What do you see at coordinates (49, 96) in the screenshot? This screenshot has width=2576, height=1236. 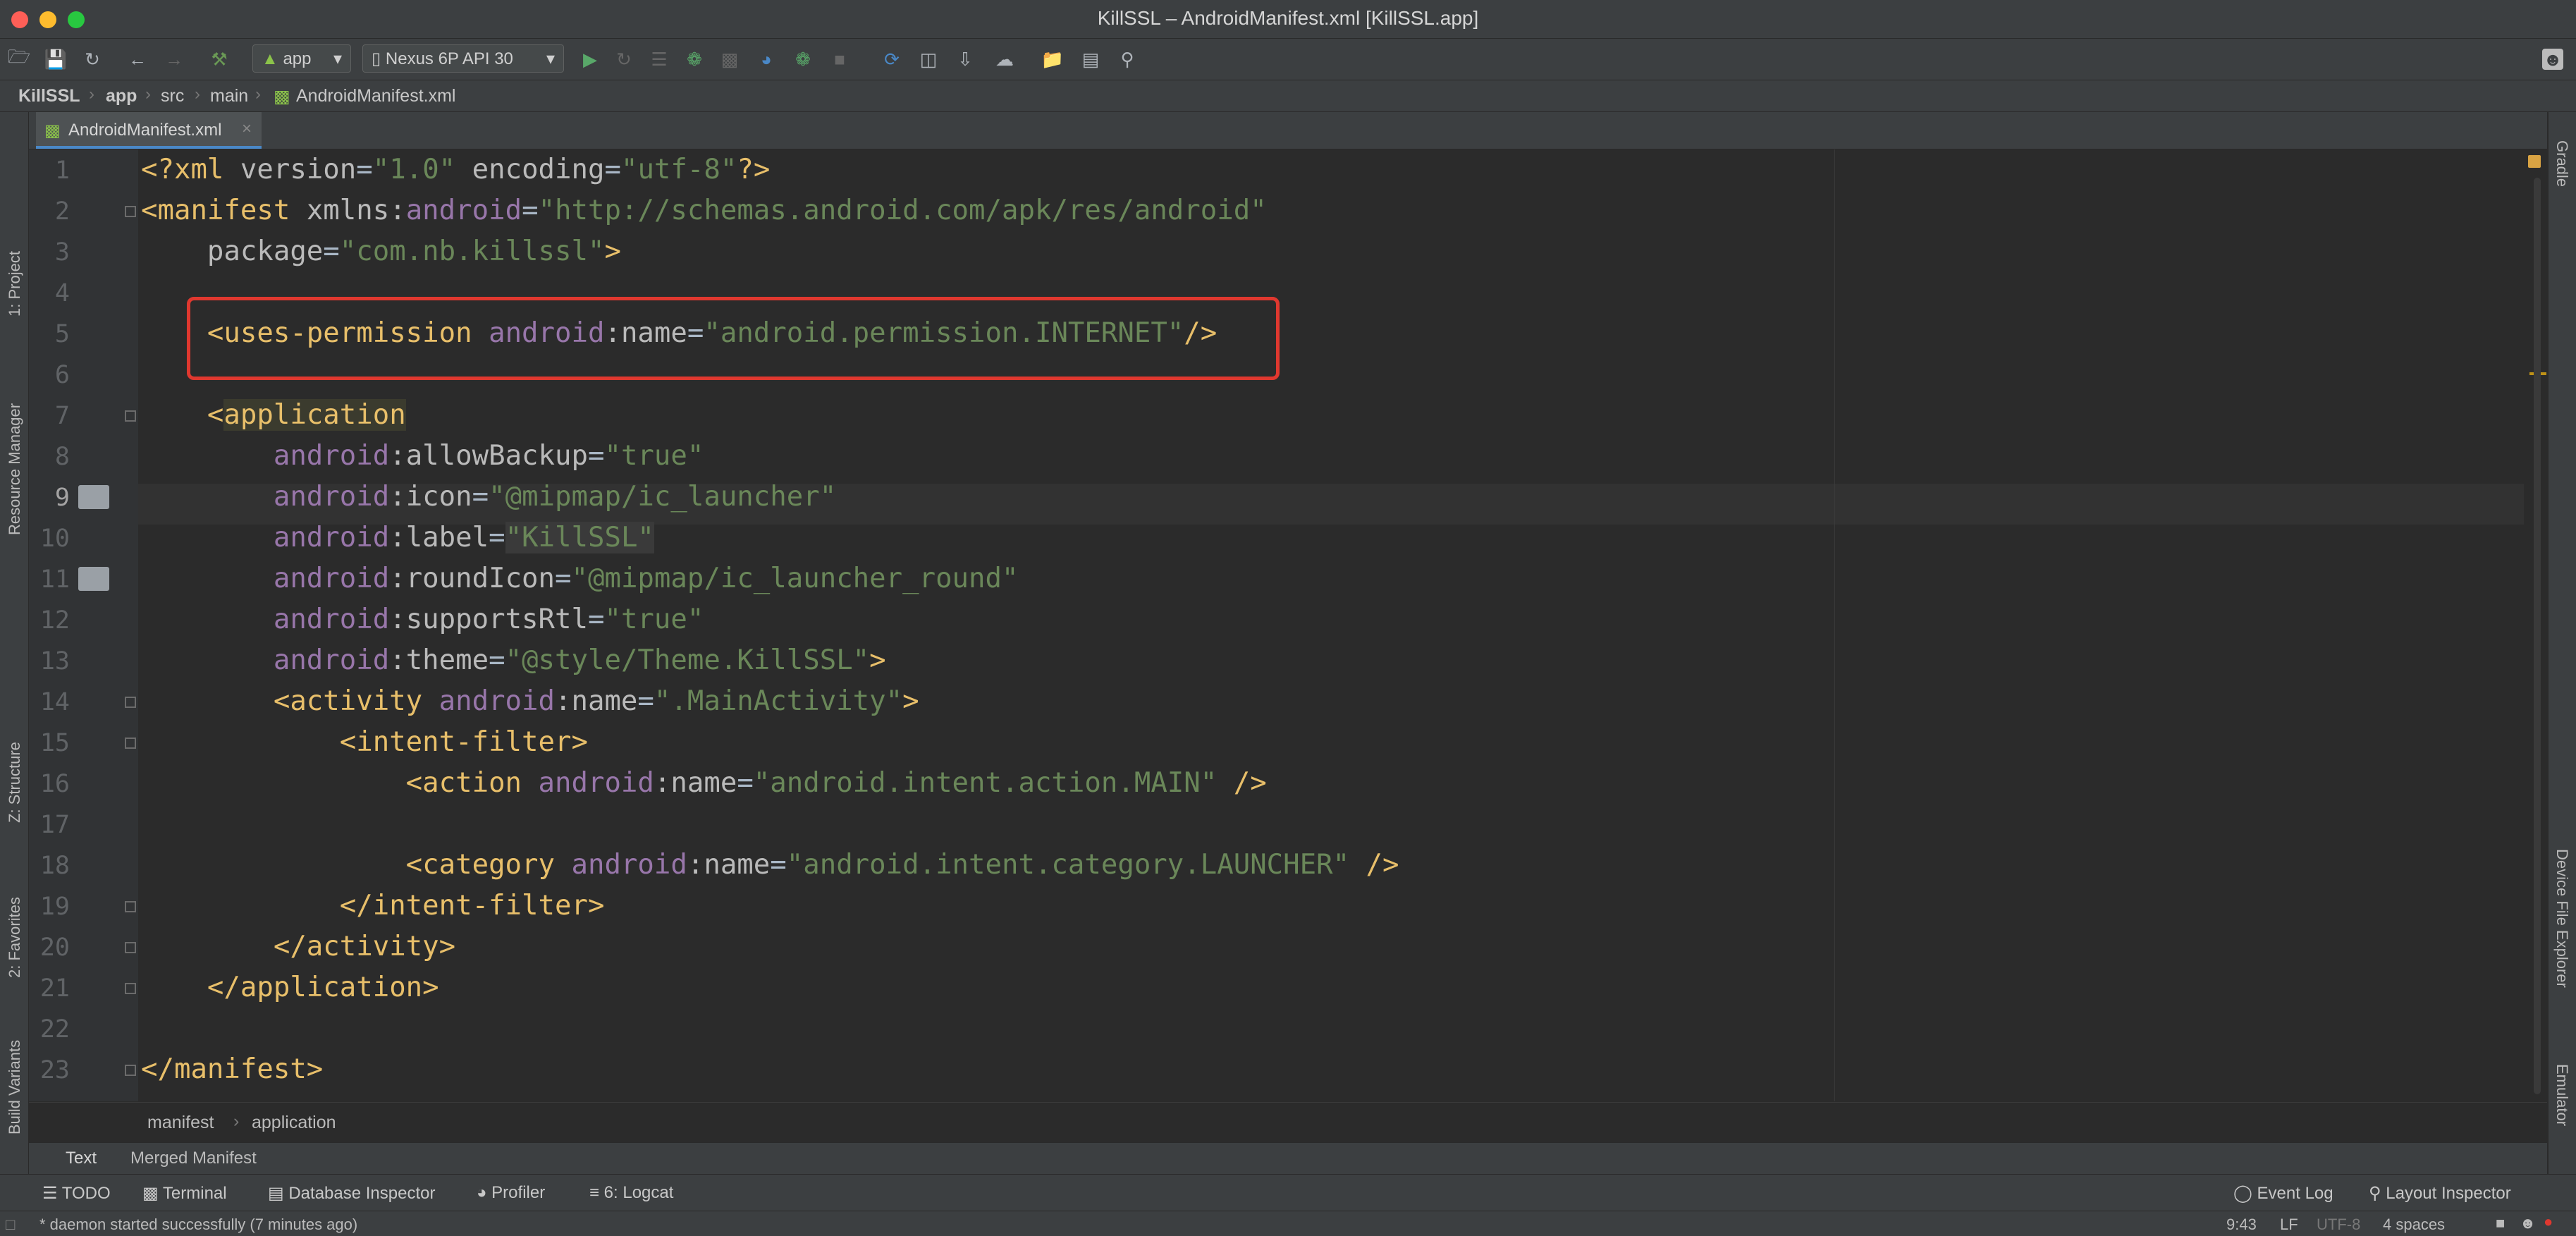 I see `breadcrumb-project: KillSSL` at bounding box center [49, 96].